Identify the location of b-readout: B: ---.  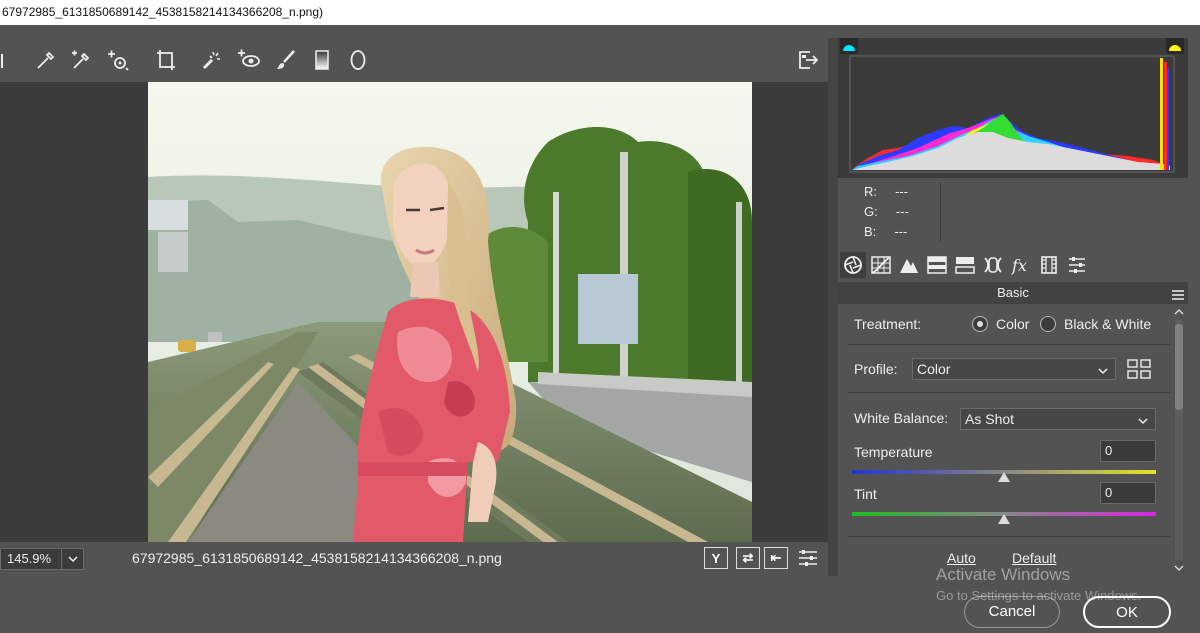
(885, 231).